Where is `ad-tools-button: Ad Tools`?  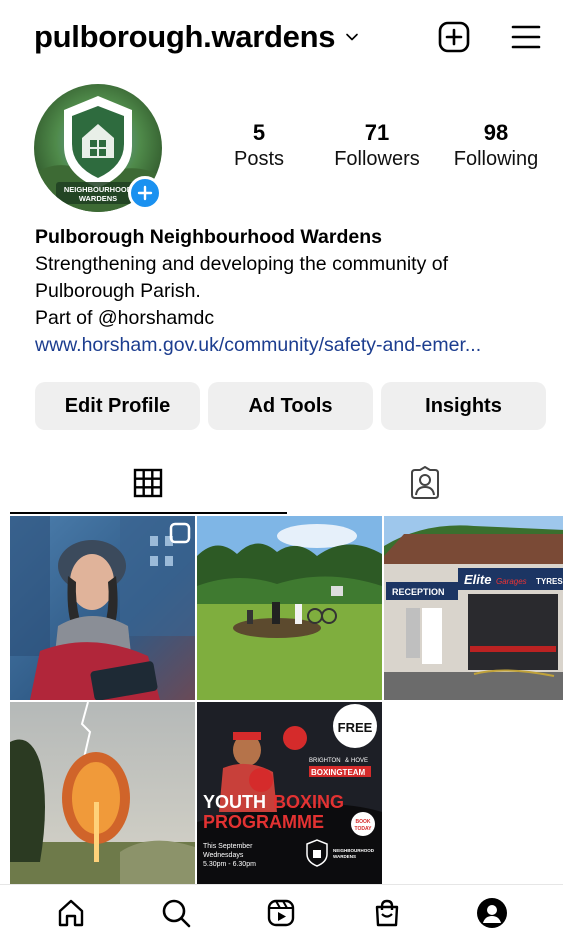
ad-tools-button: Ad Tools is located at coordinates (290, 406).